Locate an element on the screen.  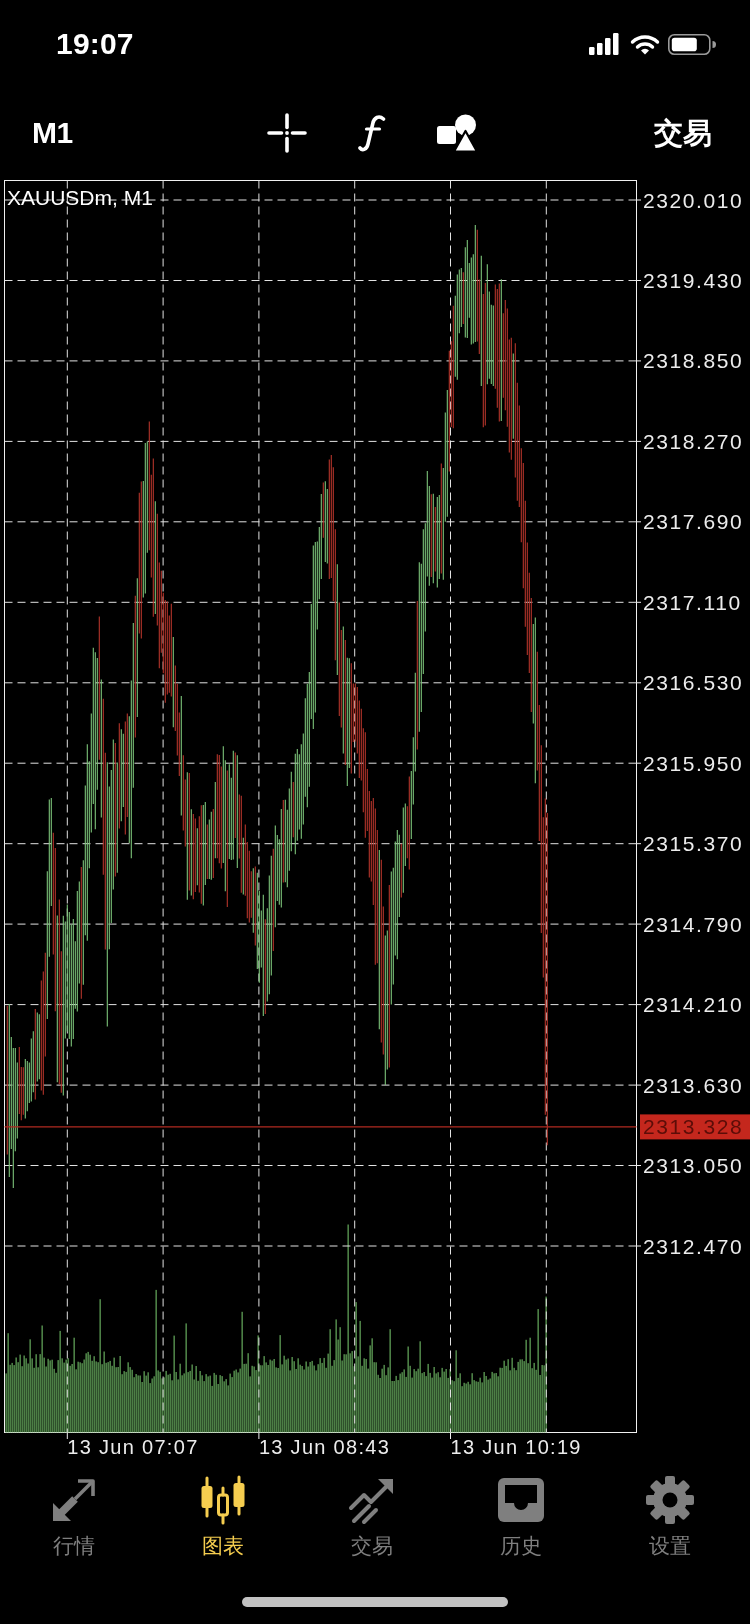
price-axis-label: 2315.950 is located at coordinates (693, 763).